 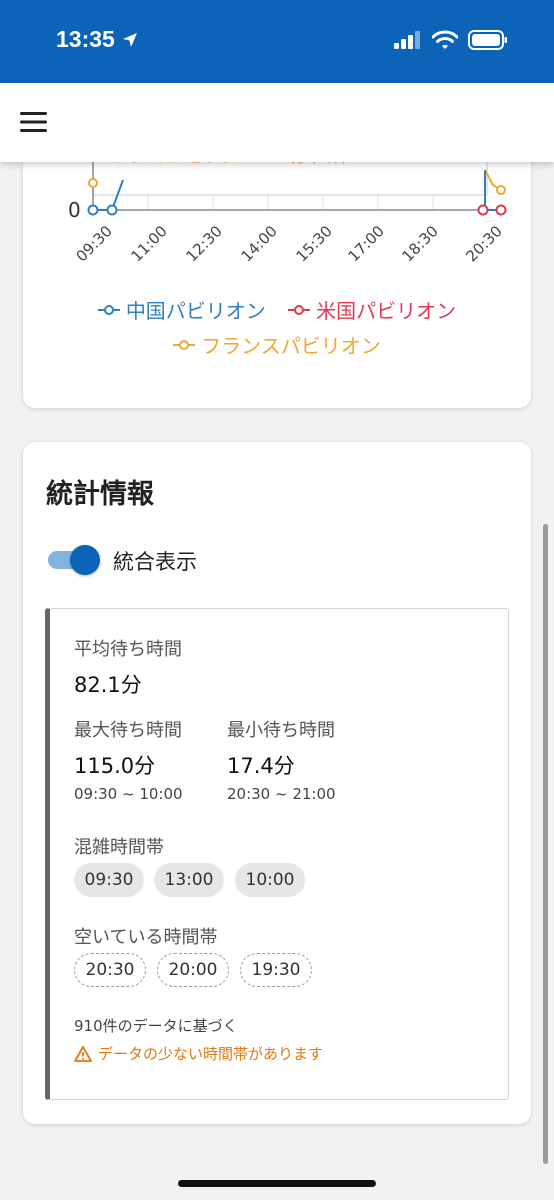 I want to click on combined-view-toggle, so click(x=73, y=559).